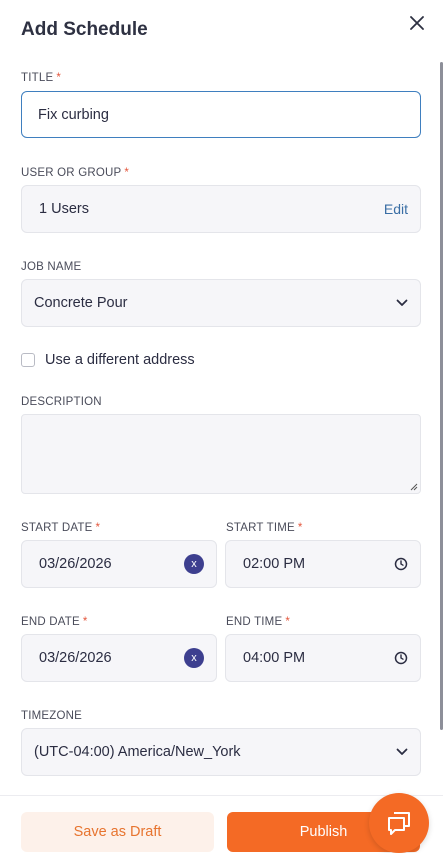 This screenshot has height=853, width=443. What do you see at coordinates (61, 528) in the screenshot?
I see `start-date-label: START DATE *` at bounding box center [61, 528].